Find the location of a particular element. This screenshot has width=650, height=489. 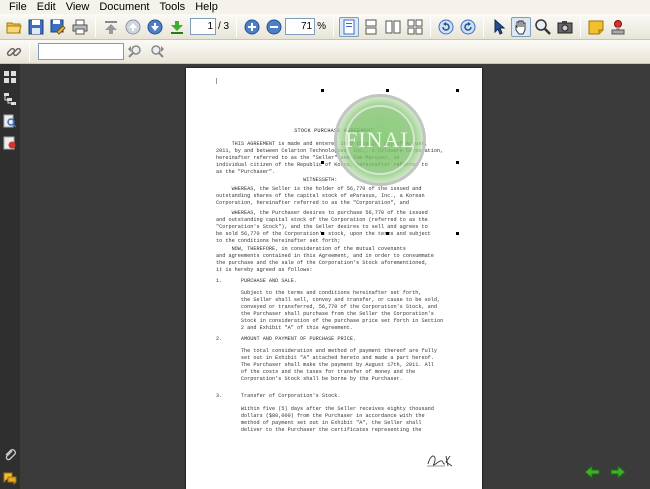

final-stamp-annotation: FINAL is located at coordinates (380, 140).